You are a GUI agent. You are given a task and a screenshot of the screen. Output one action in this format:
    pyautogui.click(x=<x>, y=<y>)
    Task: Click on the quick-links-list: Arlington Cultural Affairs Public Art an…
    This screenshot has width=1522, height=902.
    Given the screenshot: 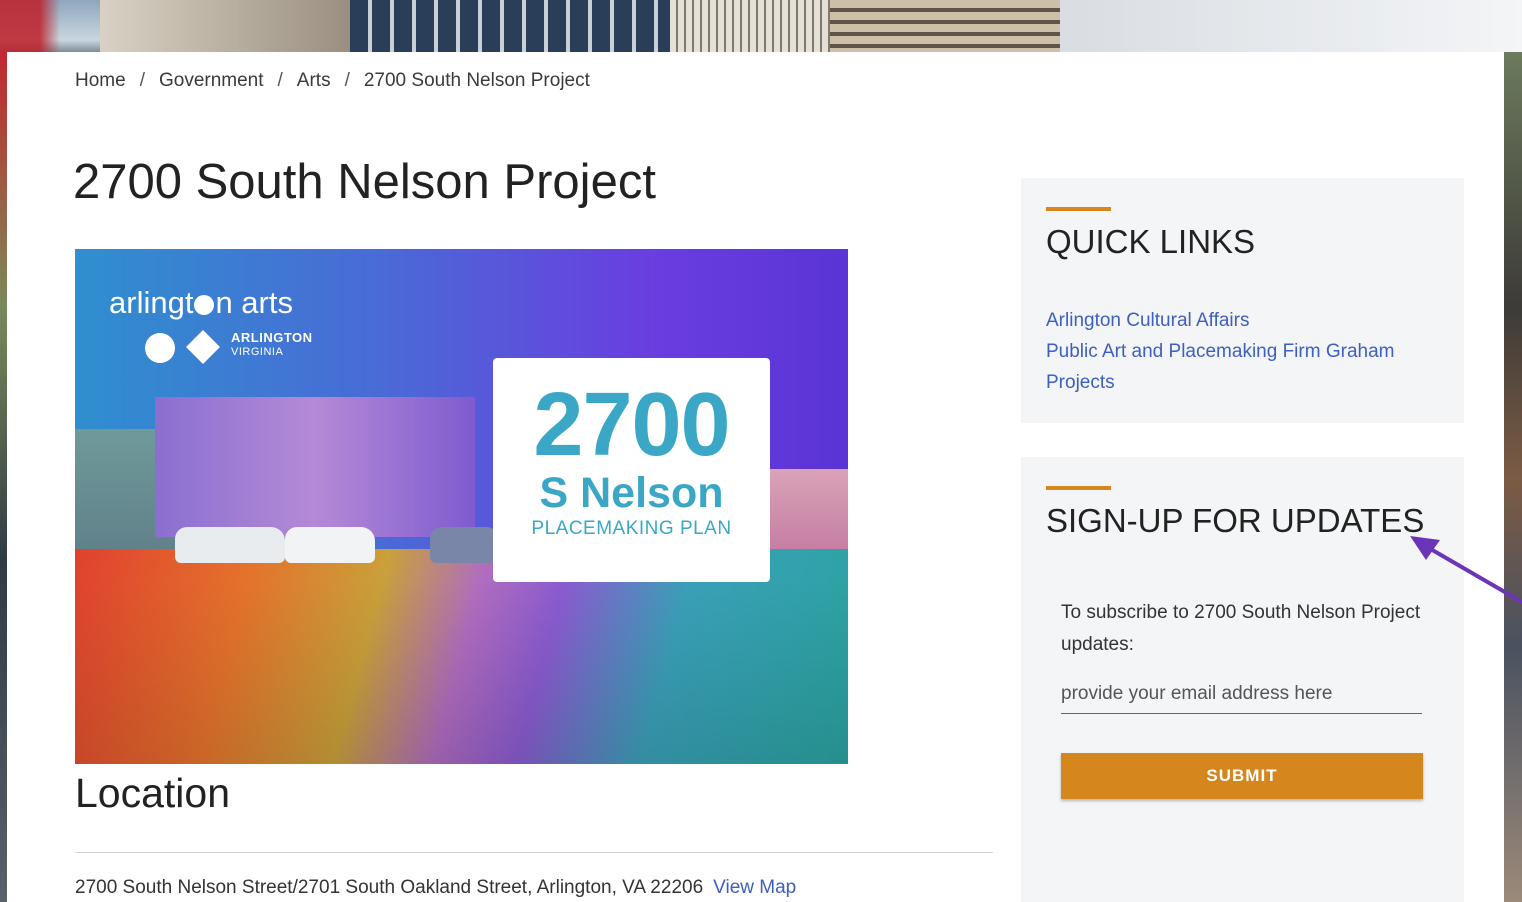 What is the action you would take?
    pyautogui.click(x=1246, y=351)
    